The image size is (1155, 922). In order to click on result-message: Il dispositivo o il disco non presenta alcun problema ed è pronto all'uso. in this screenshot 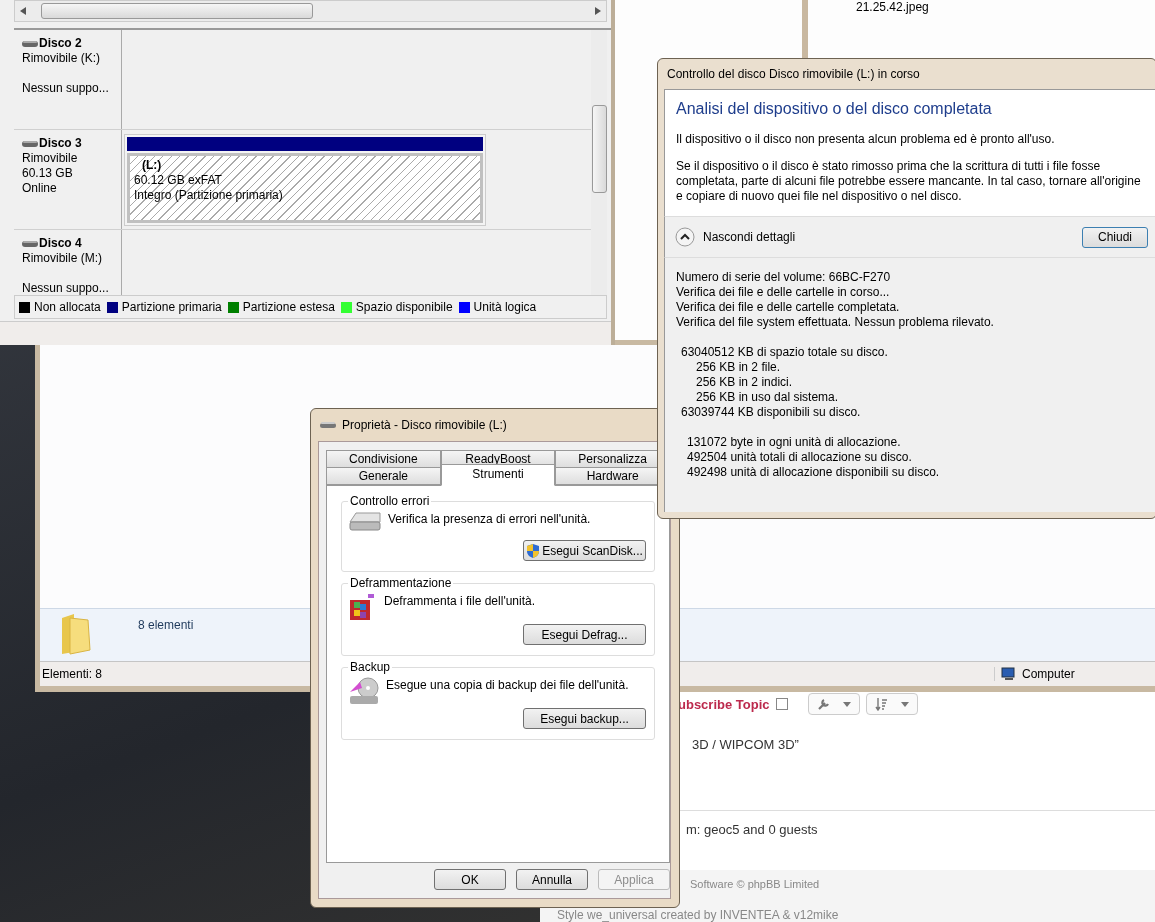, I will do `click(866, 139)`.